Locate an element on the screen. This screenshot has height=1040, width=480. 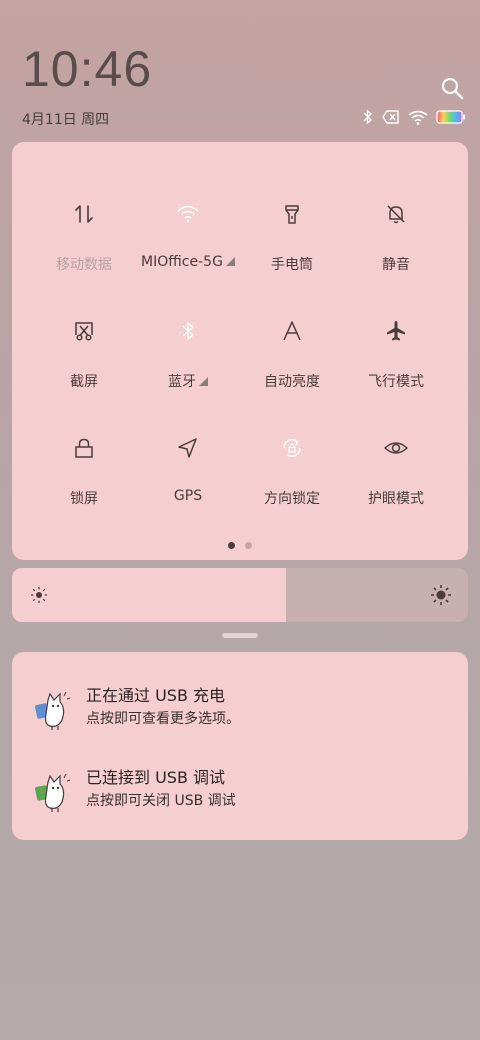
scissors-icon is located at coordinates (84, 331).